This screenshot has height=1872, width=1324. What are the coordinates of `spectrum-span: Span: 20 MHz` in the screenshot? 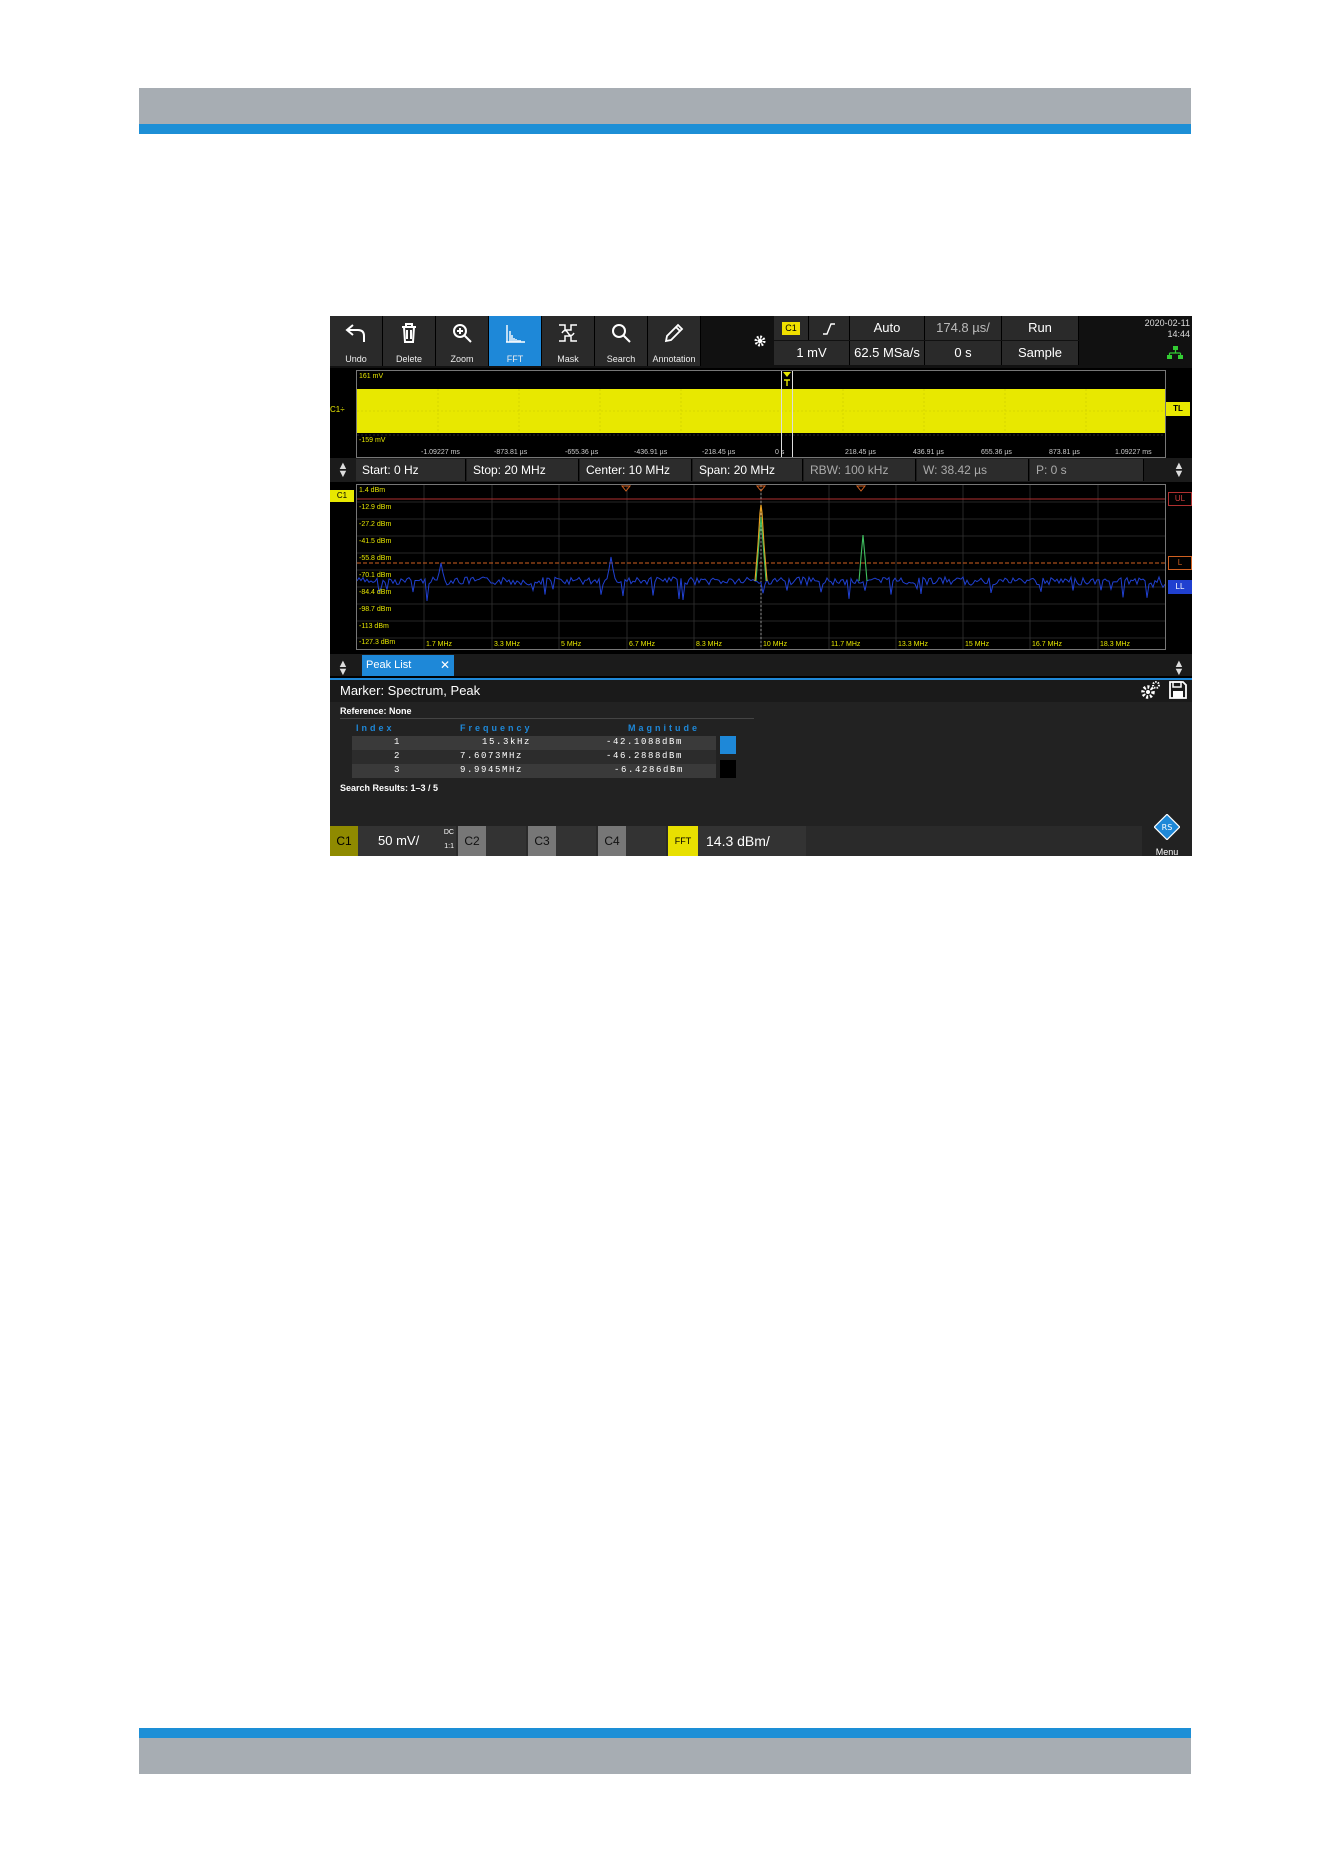 It's located at (748, 470).